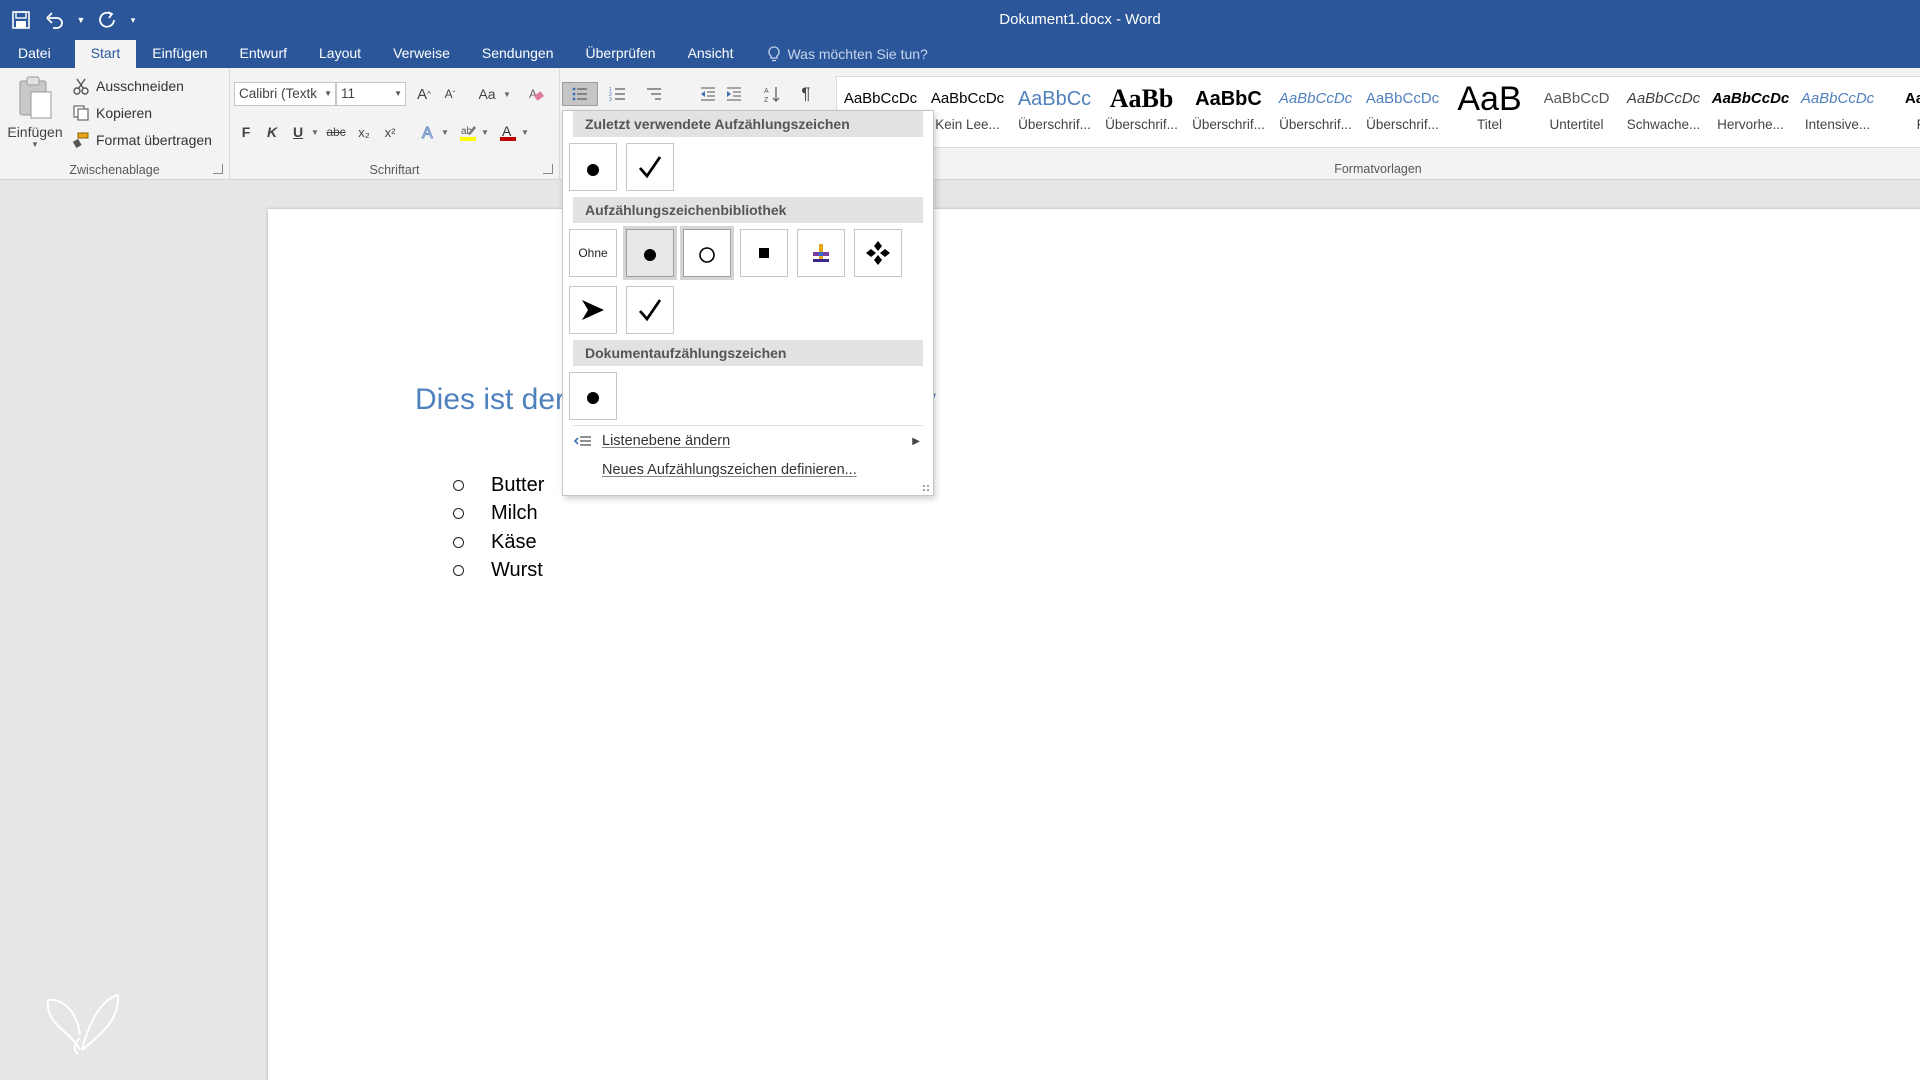 This screenshot has width=1920, height=1080. I want to click on change-case-dropdown-icon: ▼, so click(507, 94).